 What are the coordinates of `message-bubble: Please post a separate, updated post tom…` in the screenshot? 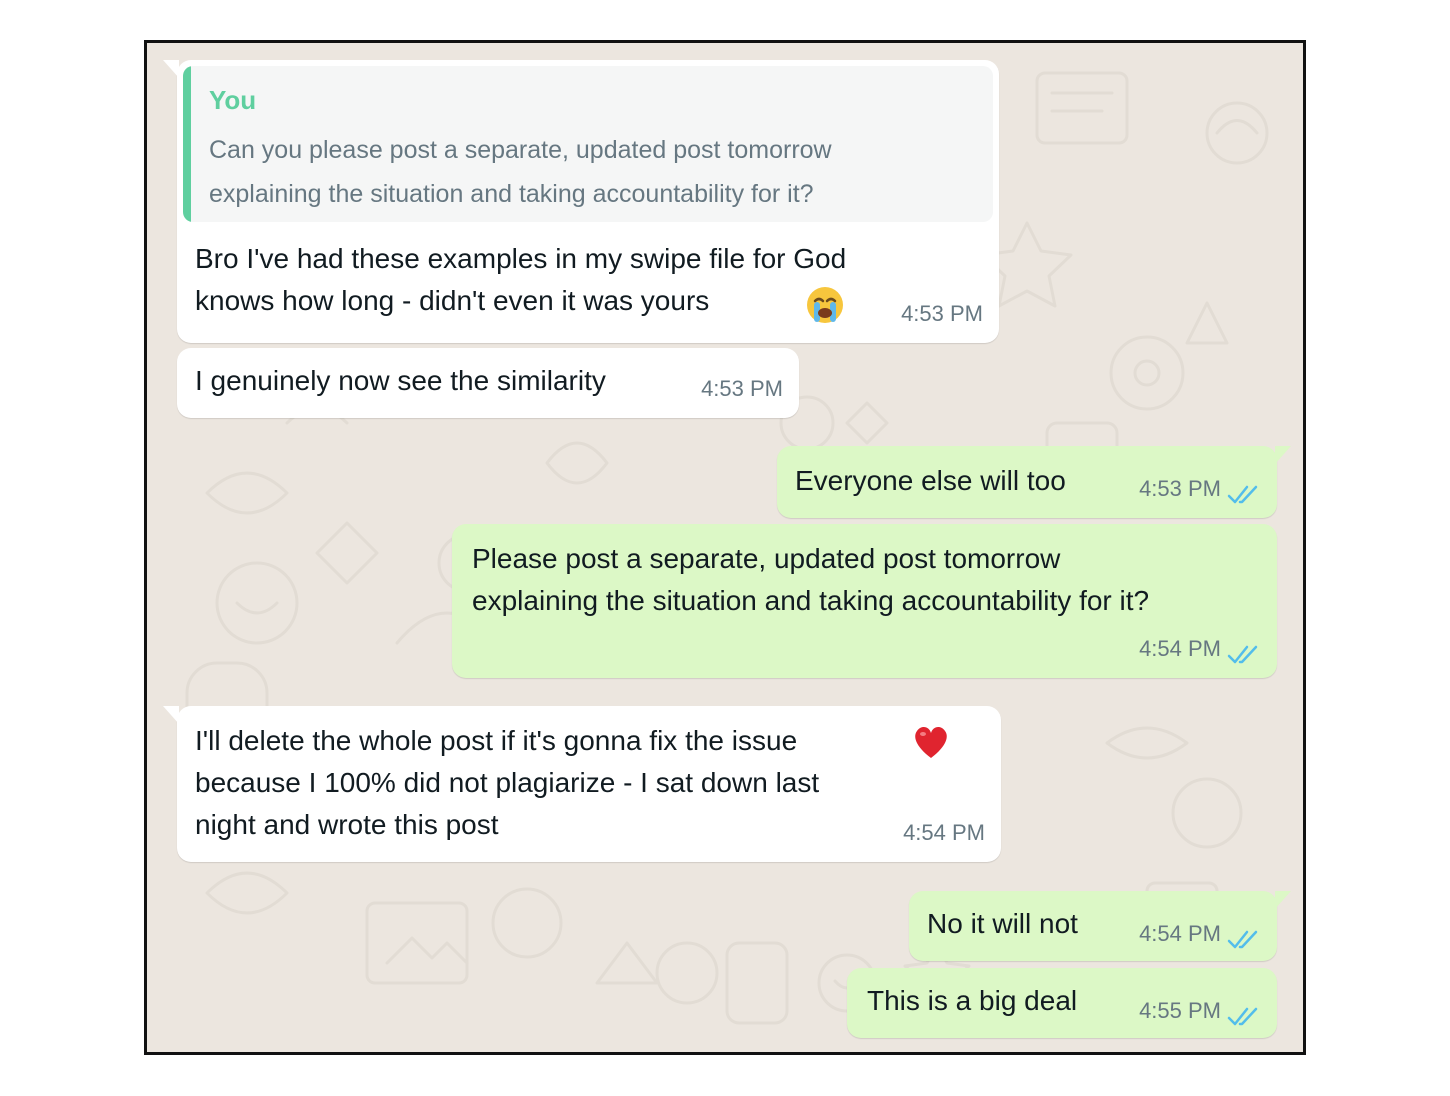 It's located at (864, 601).